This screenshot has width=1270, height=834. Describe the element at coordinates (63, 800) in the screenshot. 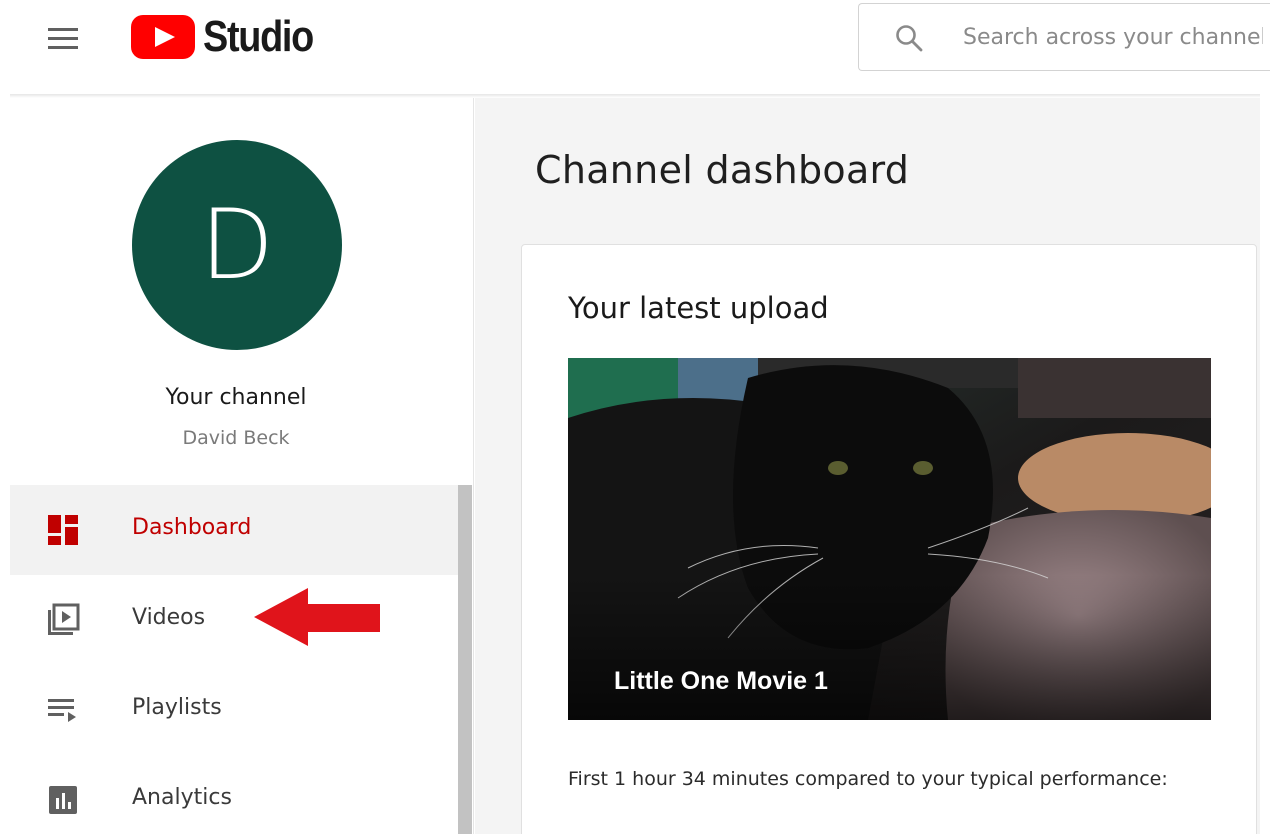

I see `analytics-icon` at that location.